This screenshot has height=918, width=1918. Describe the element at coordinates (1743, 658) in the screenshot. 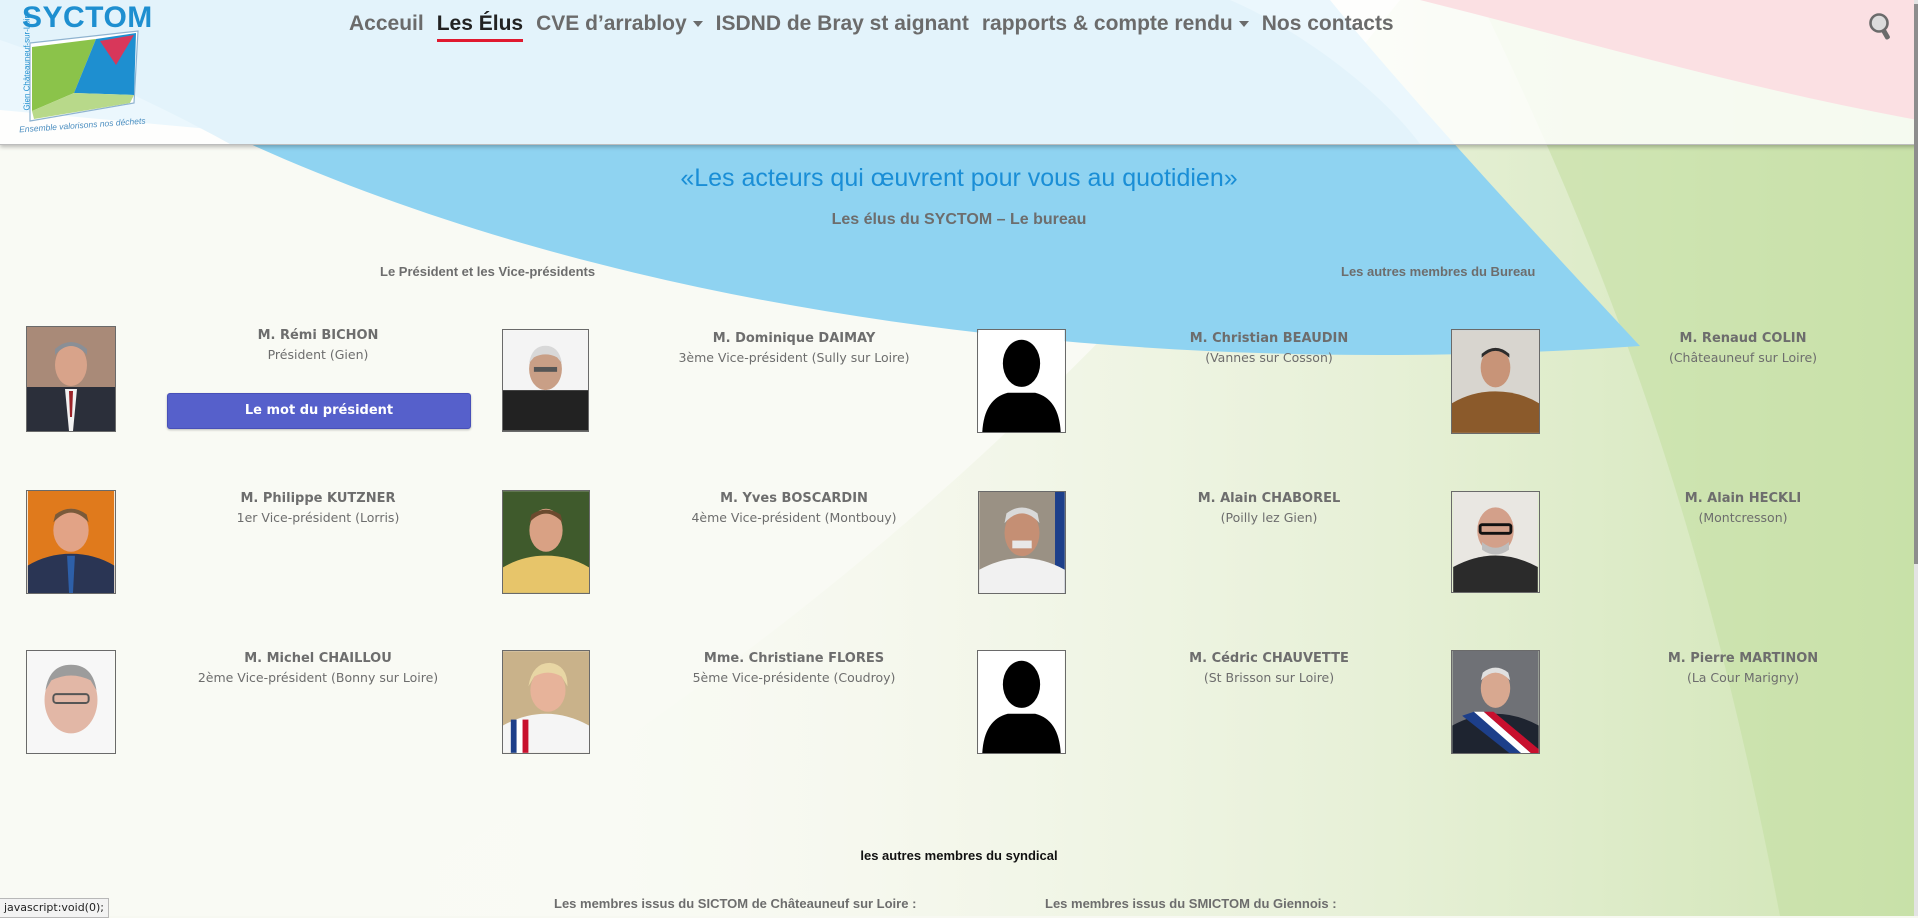

I see `member-name: M. Pierre MARTINON` at that location.